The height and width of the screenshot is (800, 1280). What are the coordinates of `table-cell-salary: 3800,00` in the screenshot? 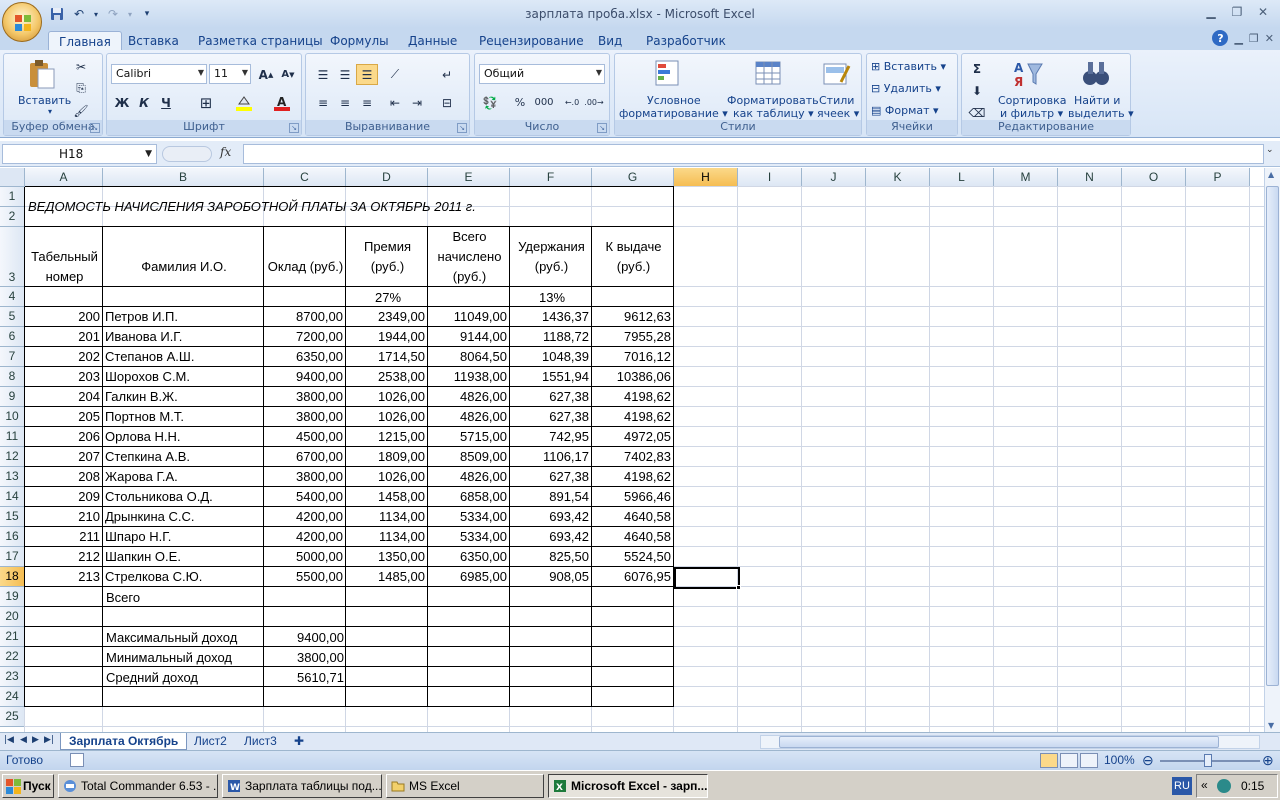 It's located at (304, 417).